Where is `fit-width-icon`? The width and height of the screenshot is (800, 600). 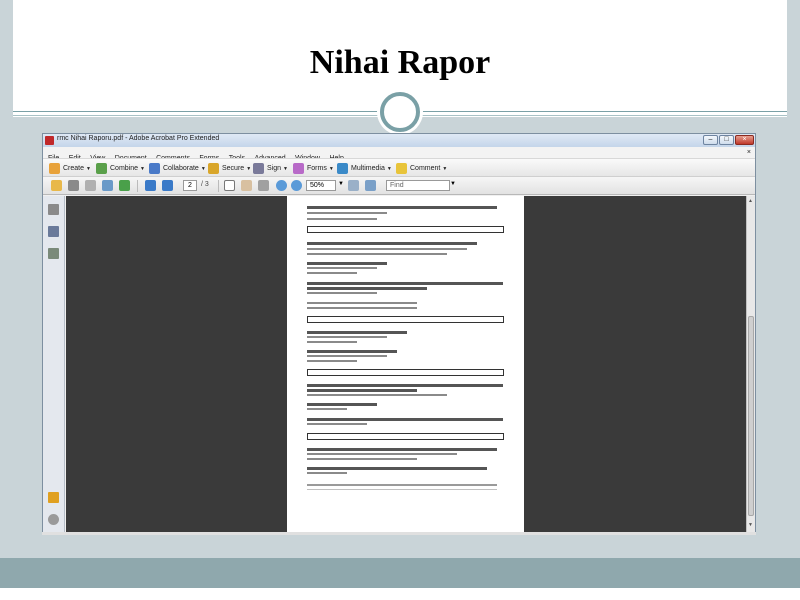 fit-width-icon is located at coordinates (370, 185).